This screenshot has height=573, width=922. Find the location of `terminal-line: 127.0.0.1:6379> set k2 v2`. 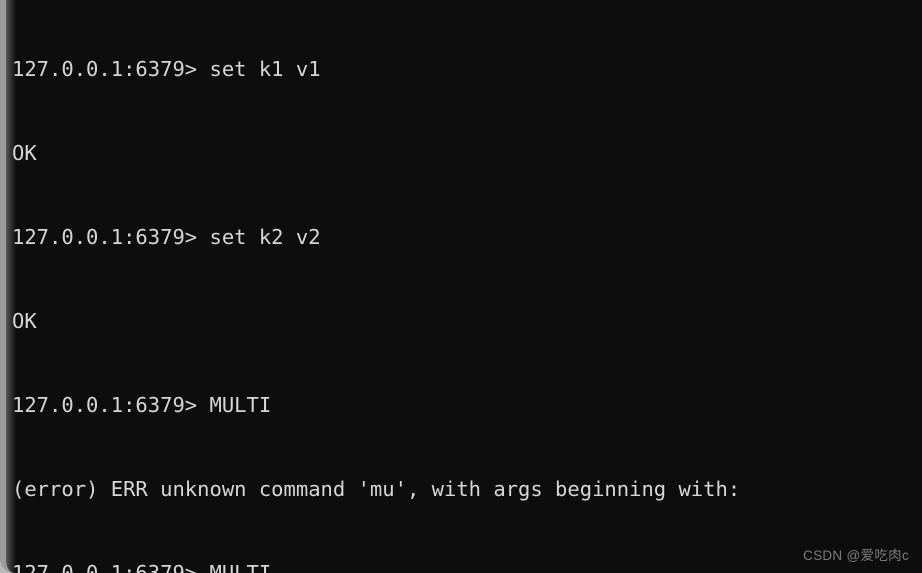

terminal-line: 127.0.0.1:6379> set k2 v2 is located at coordinates (166, 237).